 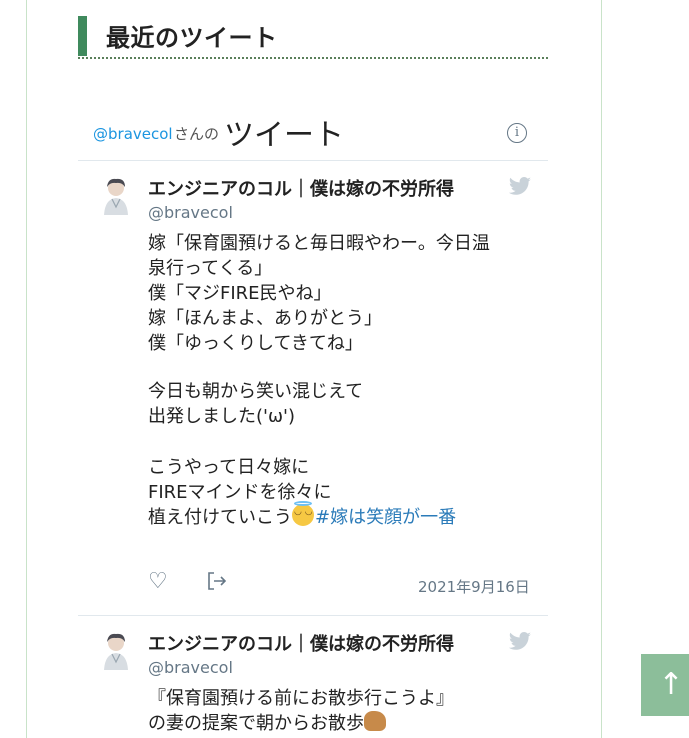 I want to click on tweet-text-line: 出発しました('ω'), so click(x=222, y=416).